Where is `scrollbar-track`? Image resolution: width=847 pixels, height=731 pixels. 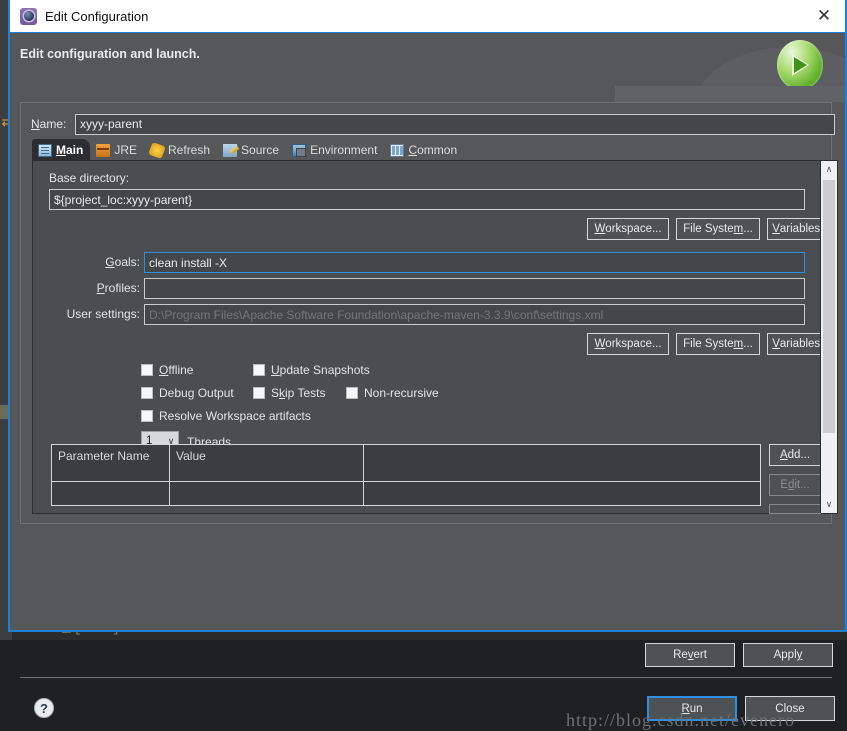 scrollbar-track is located at coordinates (829, 337).